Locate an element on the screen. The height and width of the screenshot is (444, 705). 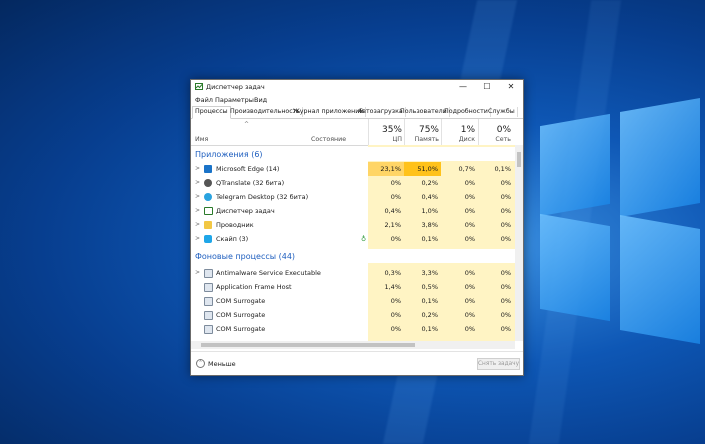
memory-value: 3,3% is located at coordinates (429, 273).